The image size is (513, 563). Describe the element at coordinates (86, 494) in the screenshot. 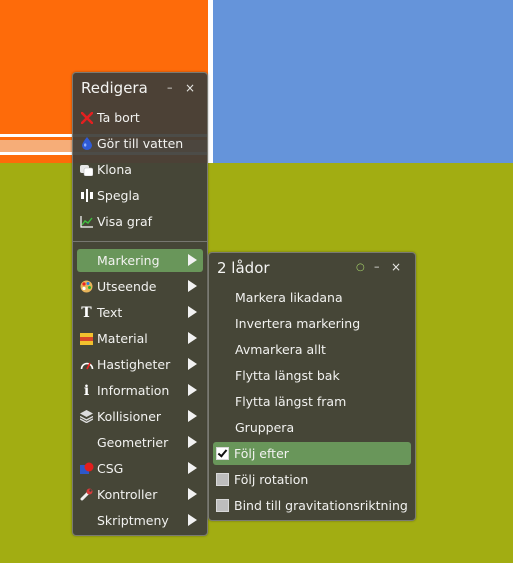

I see `wrench-icon` at that location.